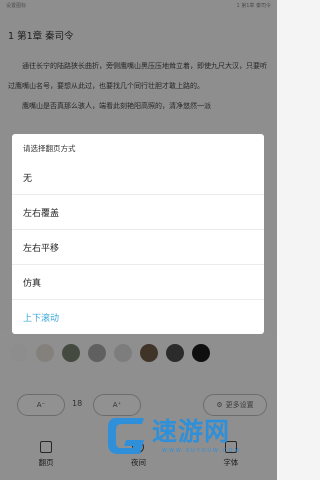  I want to click on option-simulation: 仿真, so click(138, 282).